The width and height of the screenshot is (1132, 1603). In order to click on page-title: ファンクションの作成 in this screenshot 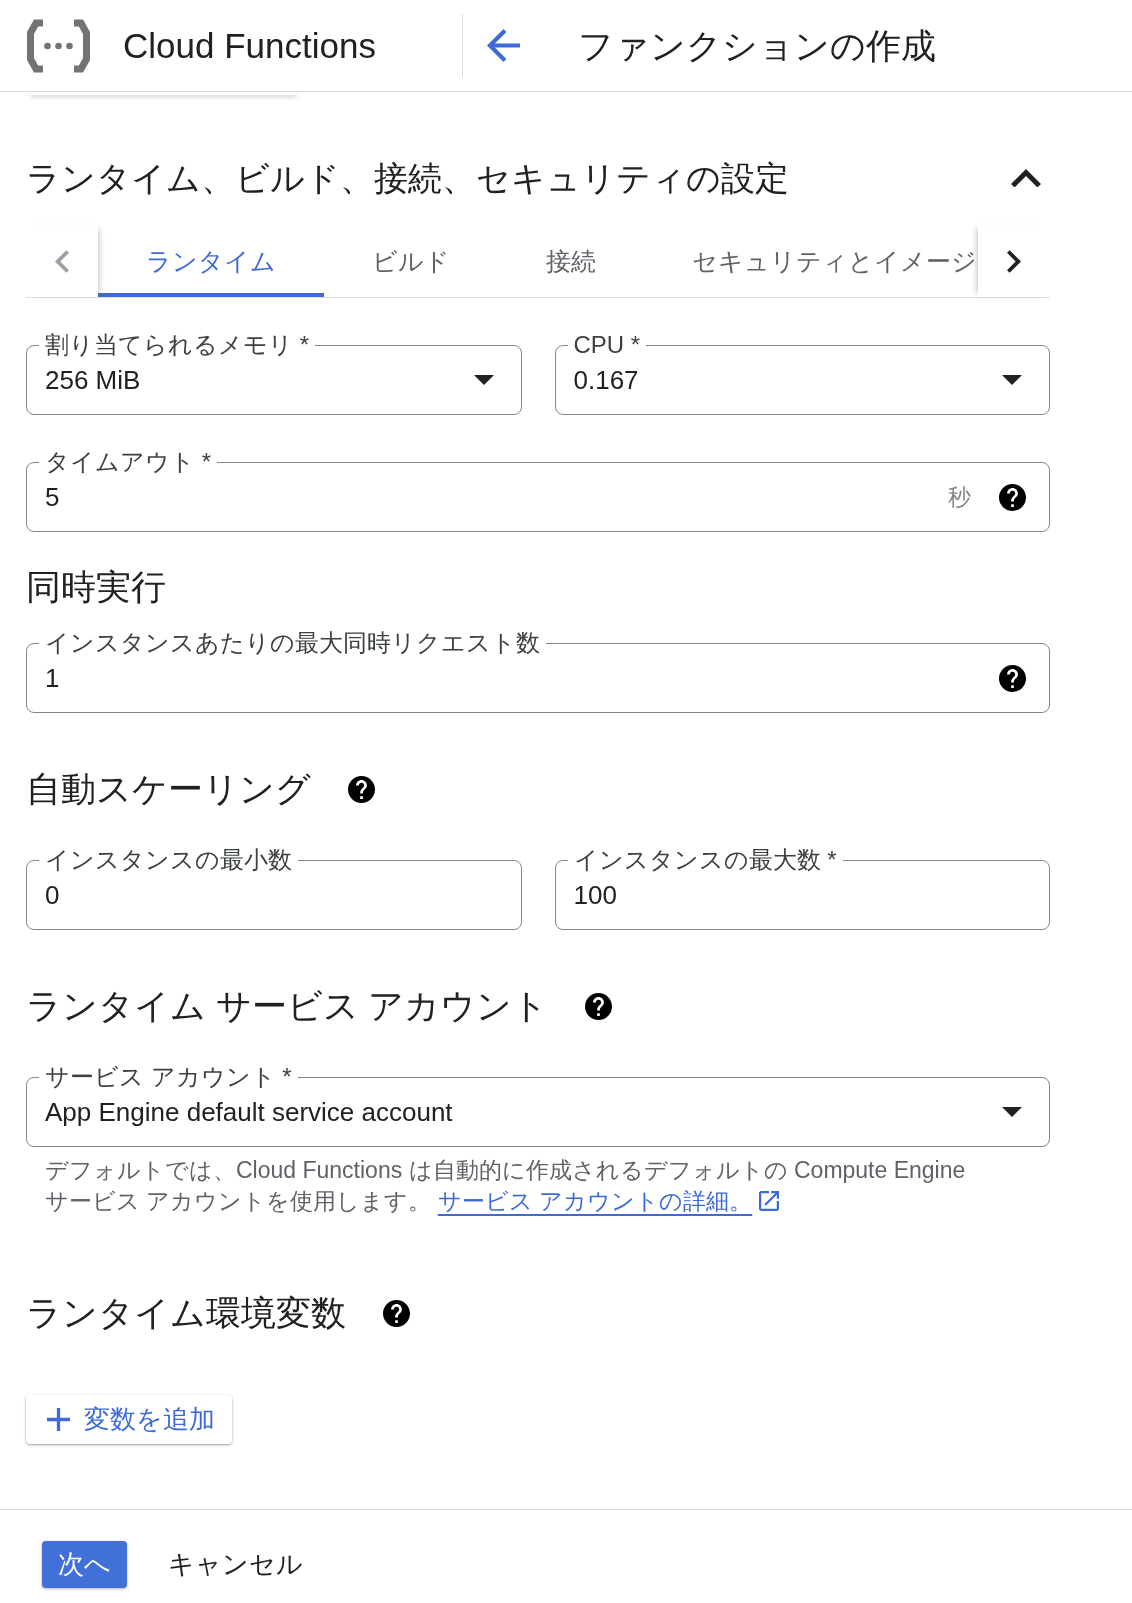, I will do `click(757, 45)`.